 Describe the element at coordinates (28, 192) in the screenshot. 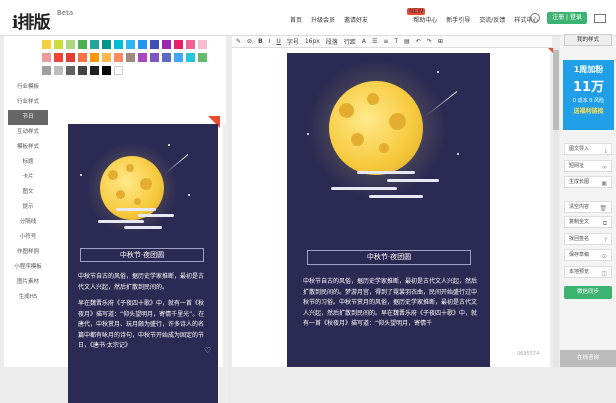

I see `sidebar-item: 图文` at that location.